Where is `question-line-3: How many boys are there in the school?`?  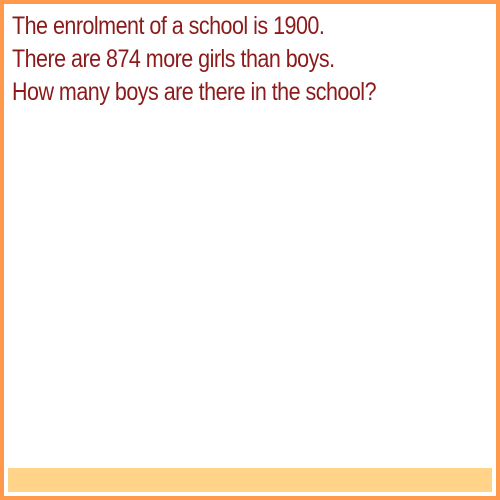
question-line-3: How many boys are there in the school? is located at coordinates (194, 92).